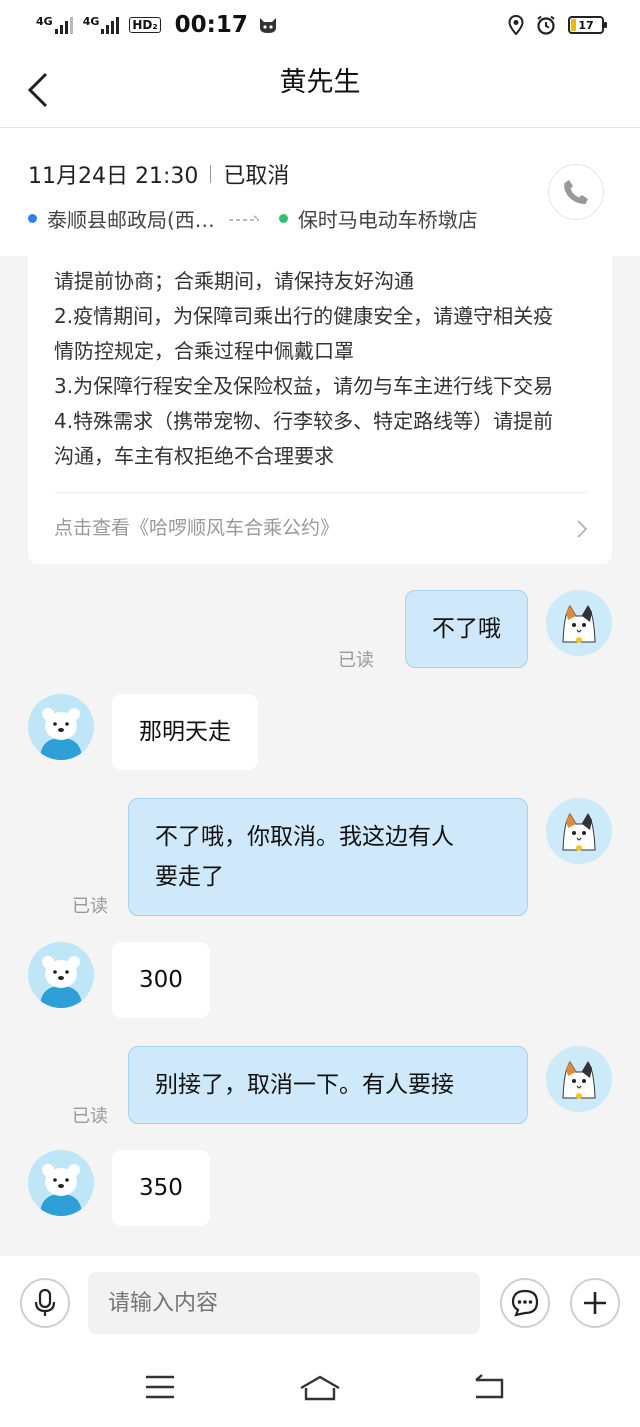  I want to click on notice-line: 请提前协商；合乘期间，请保持友好沟通, so click(234, 281).